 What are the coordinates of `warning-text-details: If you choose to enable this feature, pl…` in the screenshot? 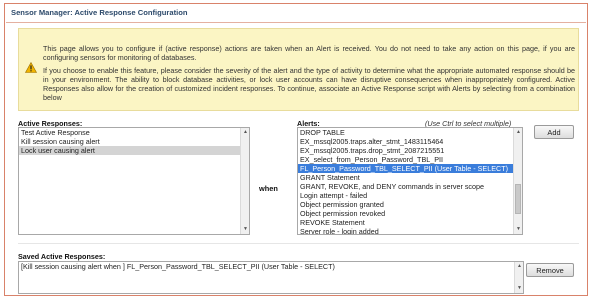 It's located at (309, 84).